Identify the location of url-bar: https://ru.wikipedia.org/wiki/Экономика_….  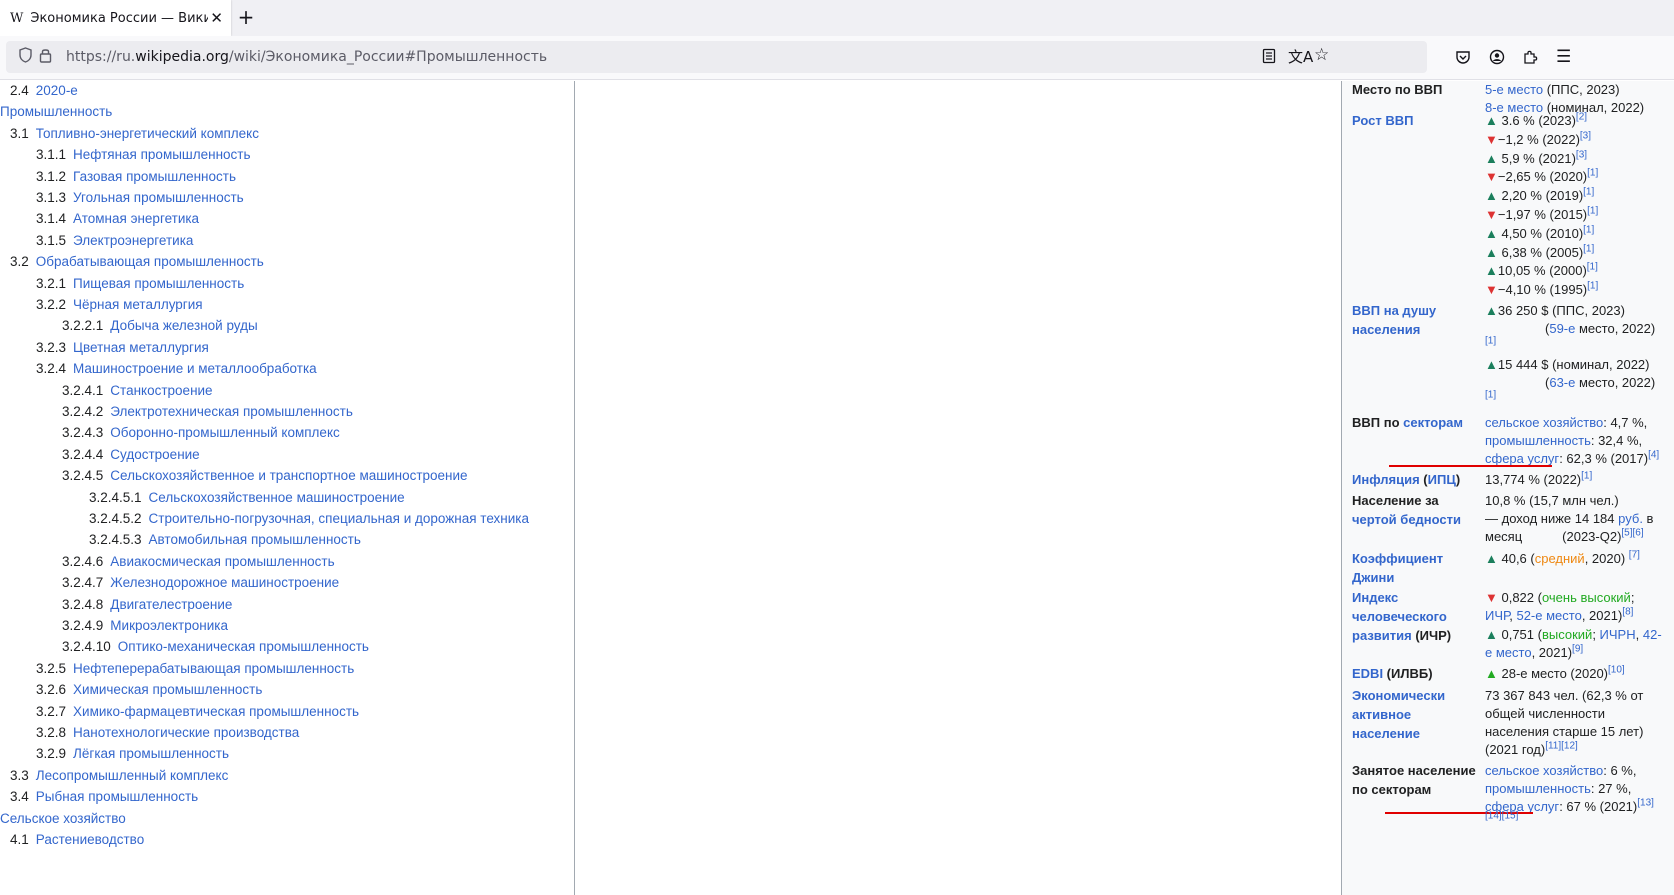
(716, 57).